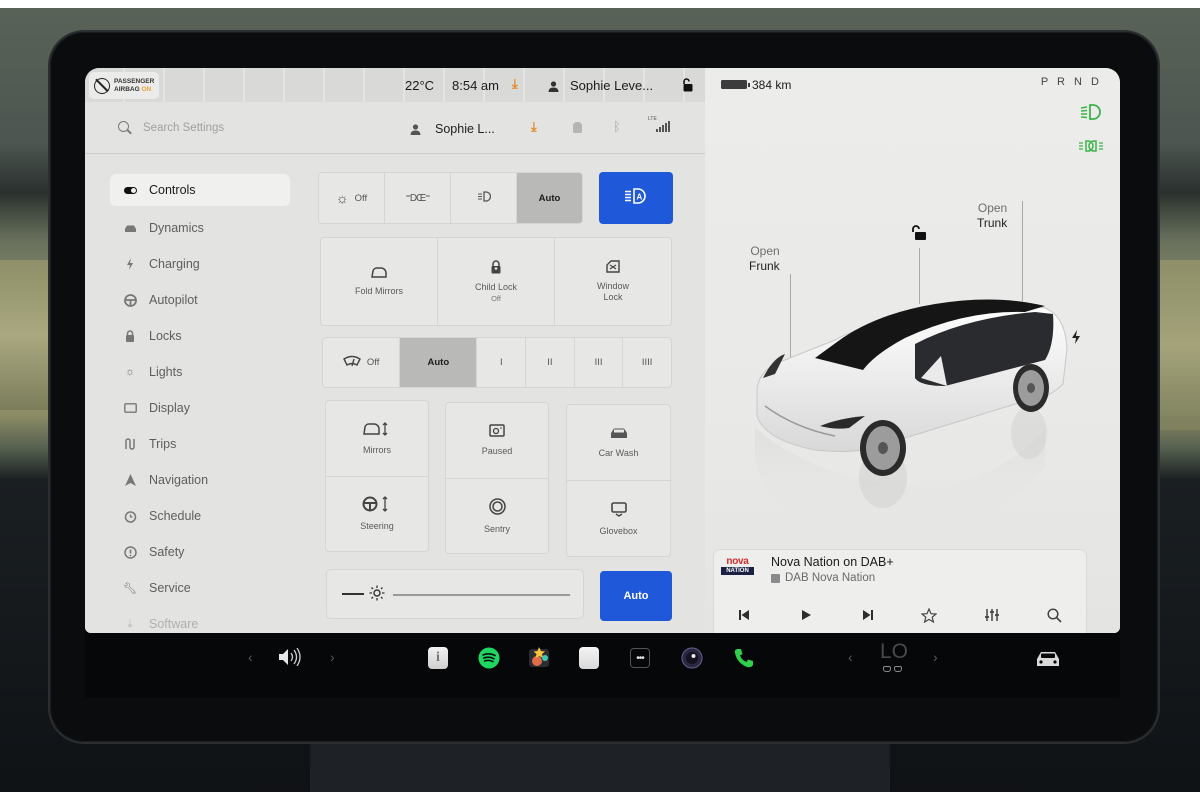  I want to click on trunk-pointer-line, so click(1022, 251).